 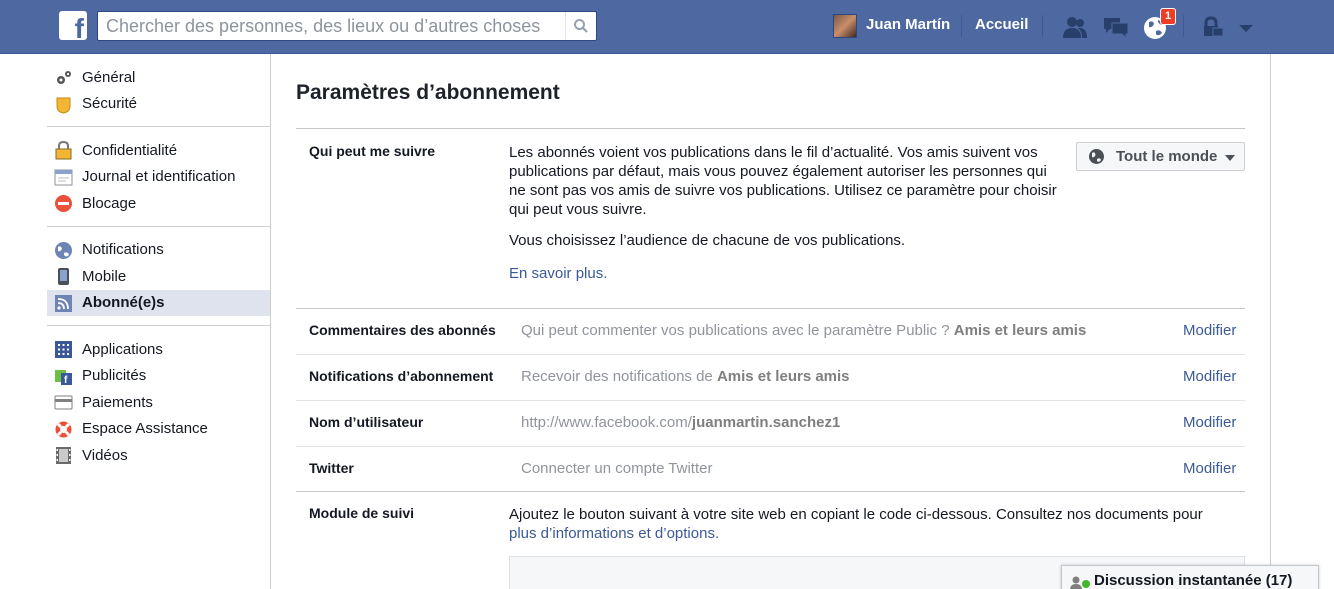 I want to click on sidebar-item-timeline-tagging: Journal et identification, so click(x=158, y=177).